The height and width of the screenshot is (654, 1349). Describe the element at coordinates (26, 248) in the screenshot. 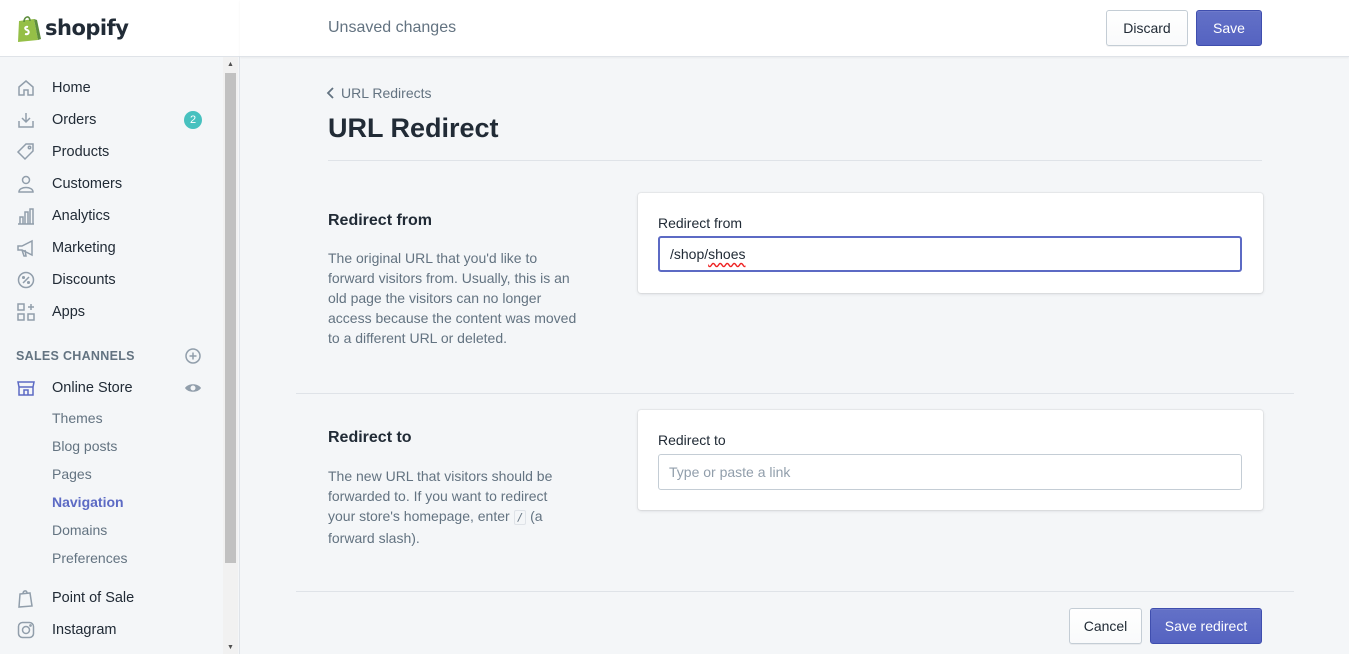

I see `megaphone-icon` at that location.